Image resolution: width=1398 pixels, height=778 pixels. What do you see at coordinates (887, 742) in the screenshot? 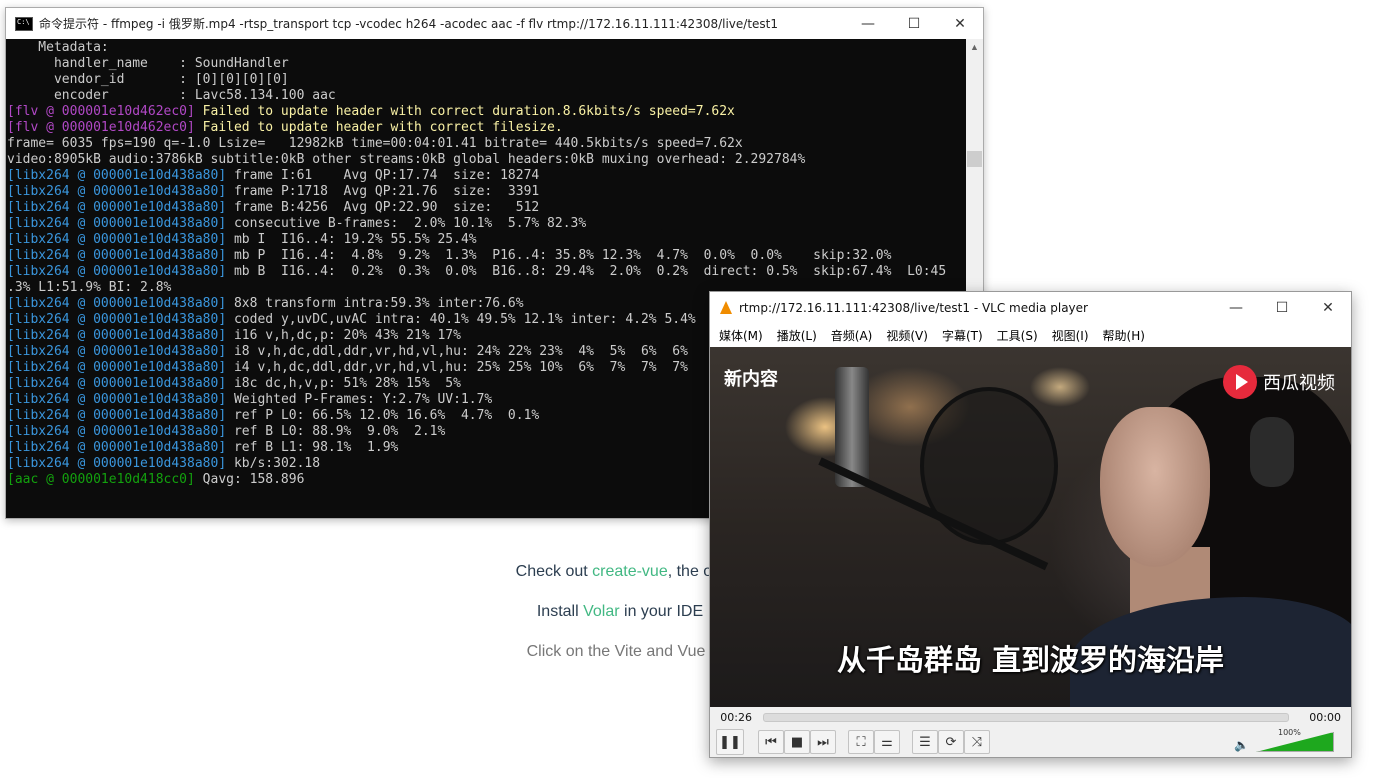
I see `extended-settings-icon: ⚌` at bounding box center [887, 742].